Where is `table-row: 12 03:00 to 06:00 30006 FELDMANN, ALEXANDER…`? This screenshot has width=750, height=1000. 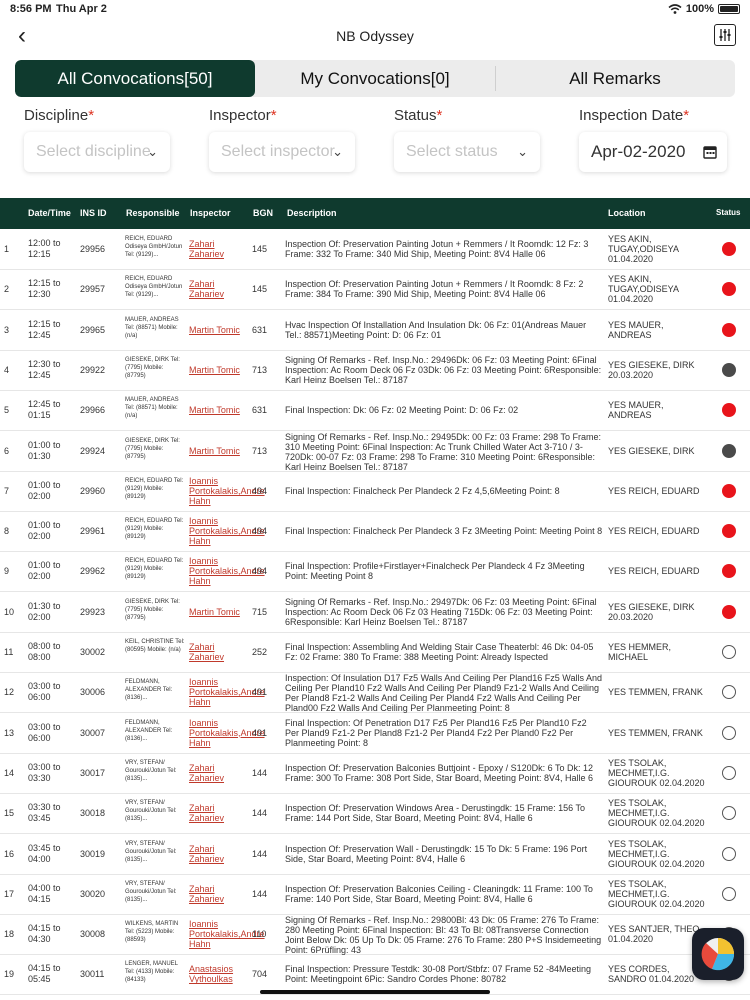
table-row: 12 03:00 to 06:00 30006 FELDMANN, ALEXANDER… is located at coordinates (375, 693).